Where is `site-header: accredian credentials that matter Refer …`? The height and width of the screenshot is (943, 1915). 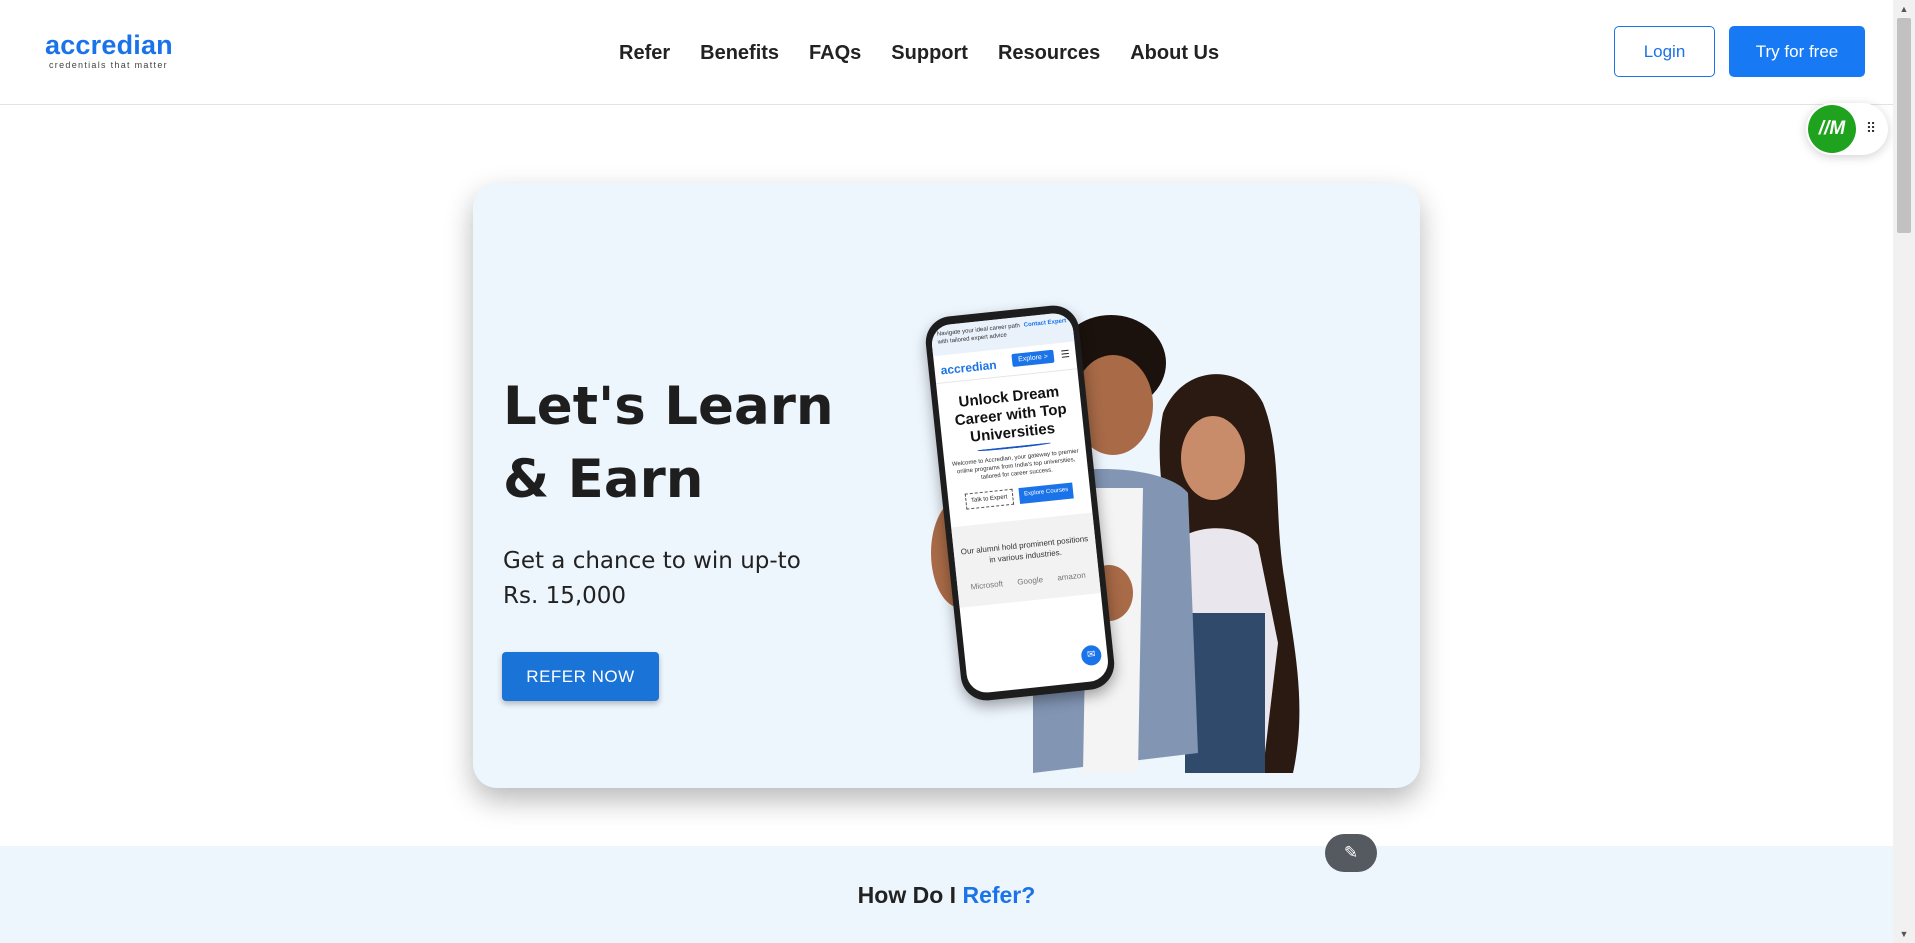 site-header: accredian credentials that matter Refer … is located at coordinates (946, 52).